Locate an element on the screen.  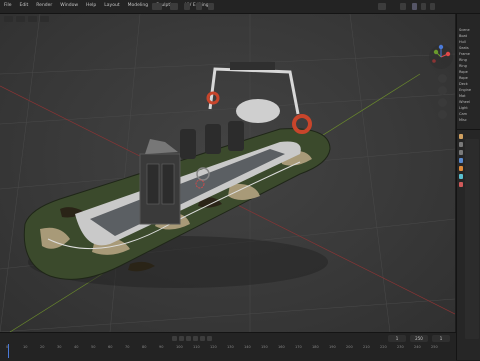
camera-icon is located at coordinates (442, 102).